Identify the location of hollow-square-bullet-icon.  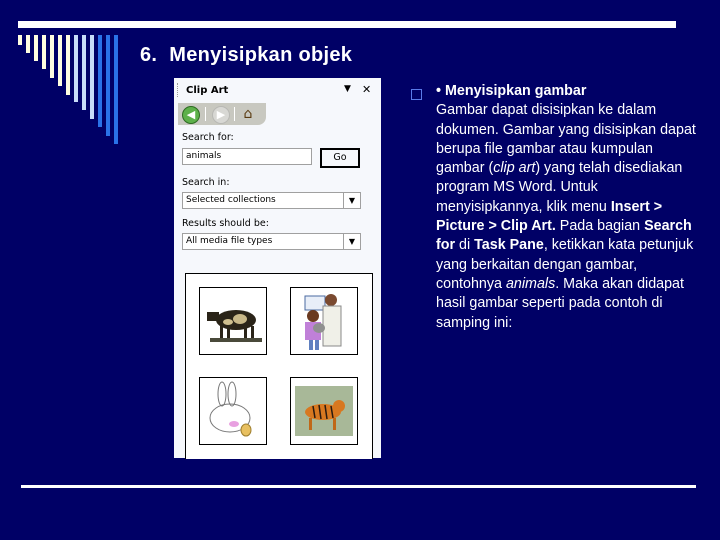
(416, 94).